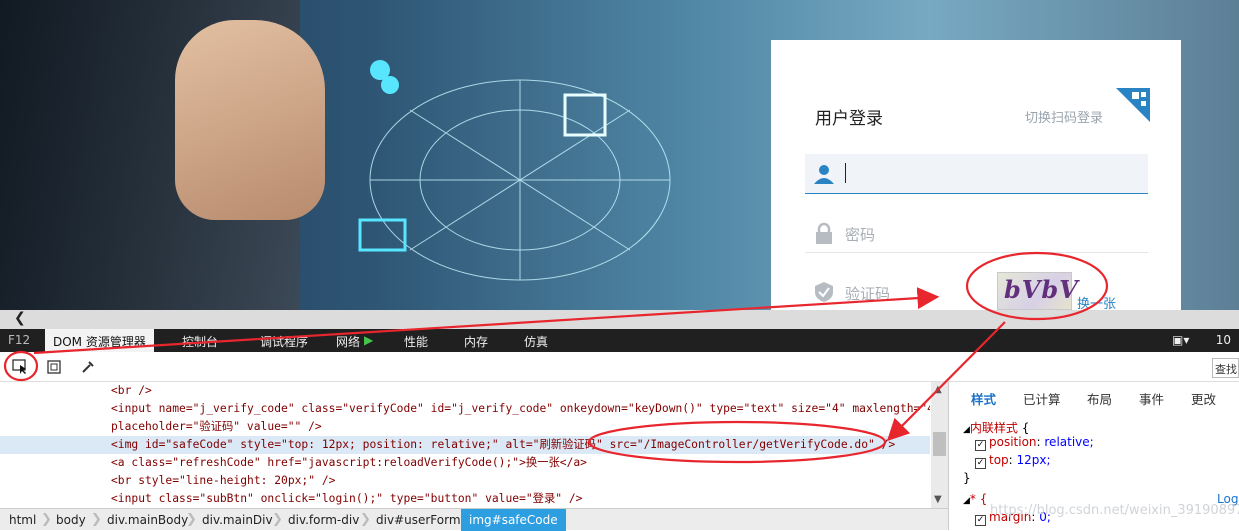  Describe the element at coordinates (284, 341) in the screenshot. I see `tab-debugger: 调试程序` at that location.